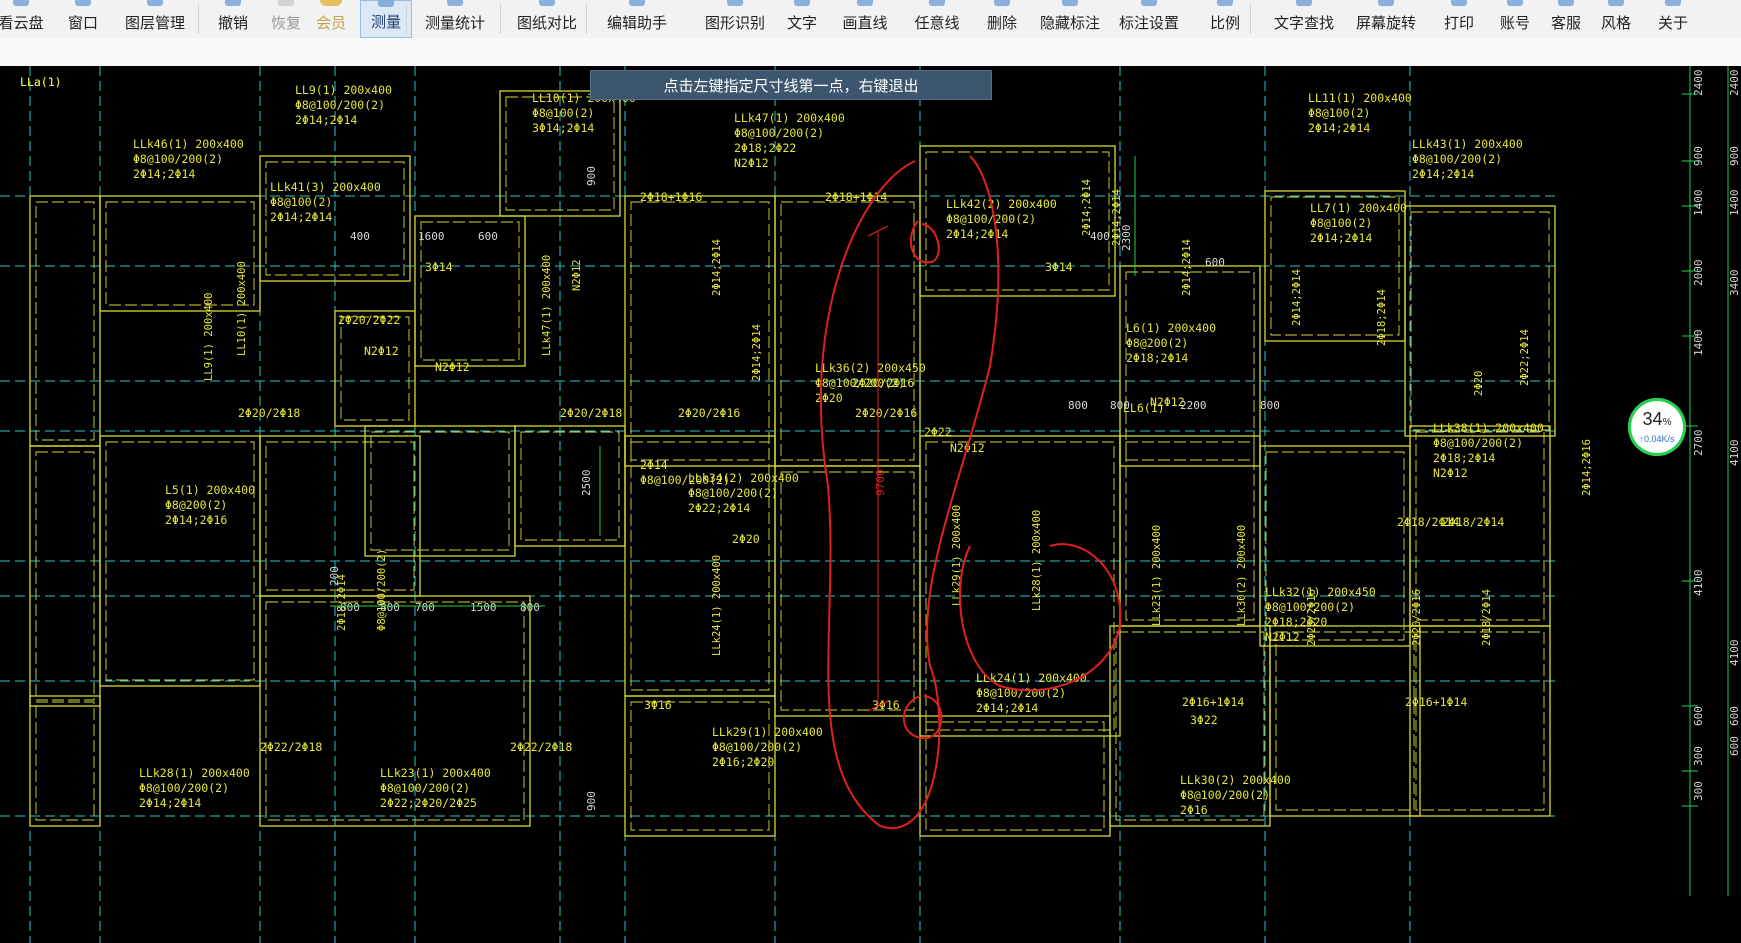 Image resolution: width=1741 pixels, height=943 pixels. What do you see at coordinates (1386, 19) in the screenshot?
I see `toolbar-button-19: 屏幕旋转` at bounding box center [1386, 19].